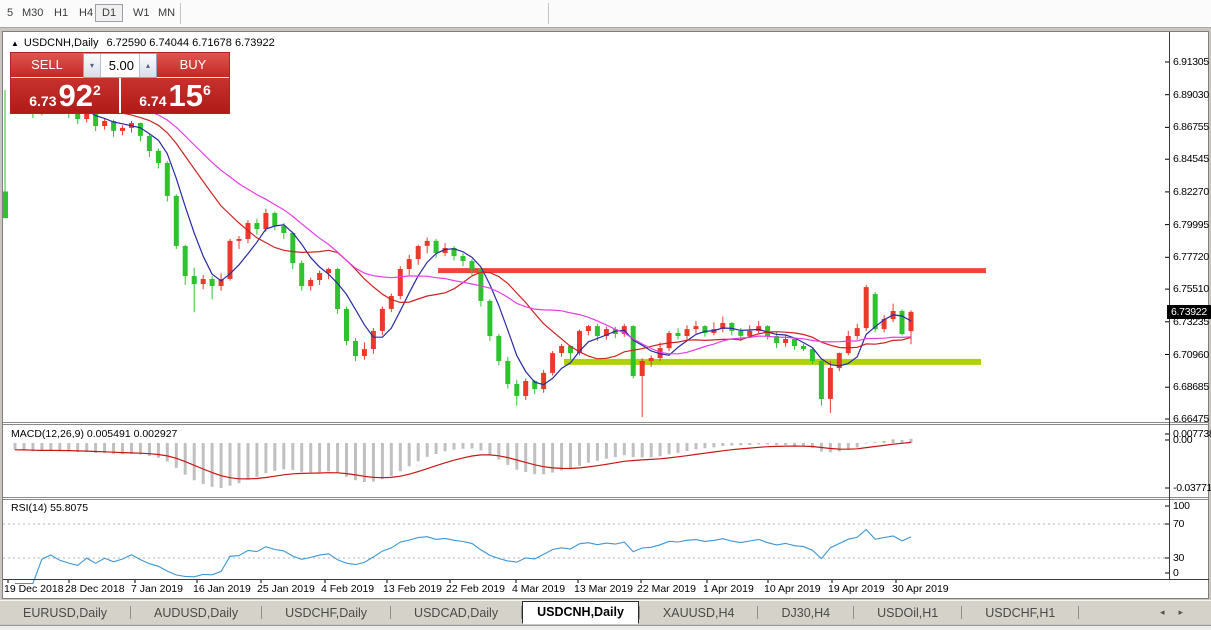 This screenshot has width=1211, height=630. I want to click on volume-input: 5.00, so click(120, 65).